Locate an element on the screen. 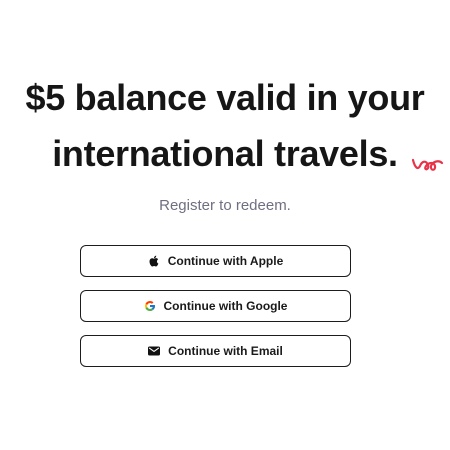 This screenshot has width=450, height=450. continue-with-google-button: Continue with Google is located at coordinates (215, 306).